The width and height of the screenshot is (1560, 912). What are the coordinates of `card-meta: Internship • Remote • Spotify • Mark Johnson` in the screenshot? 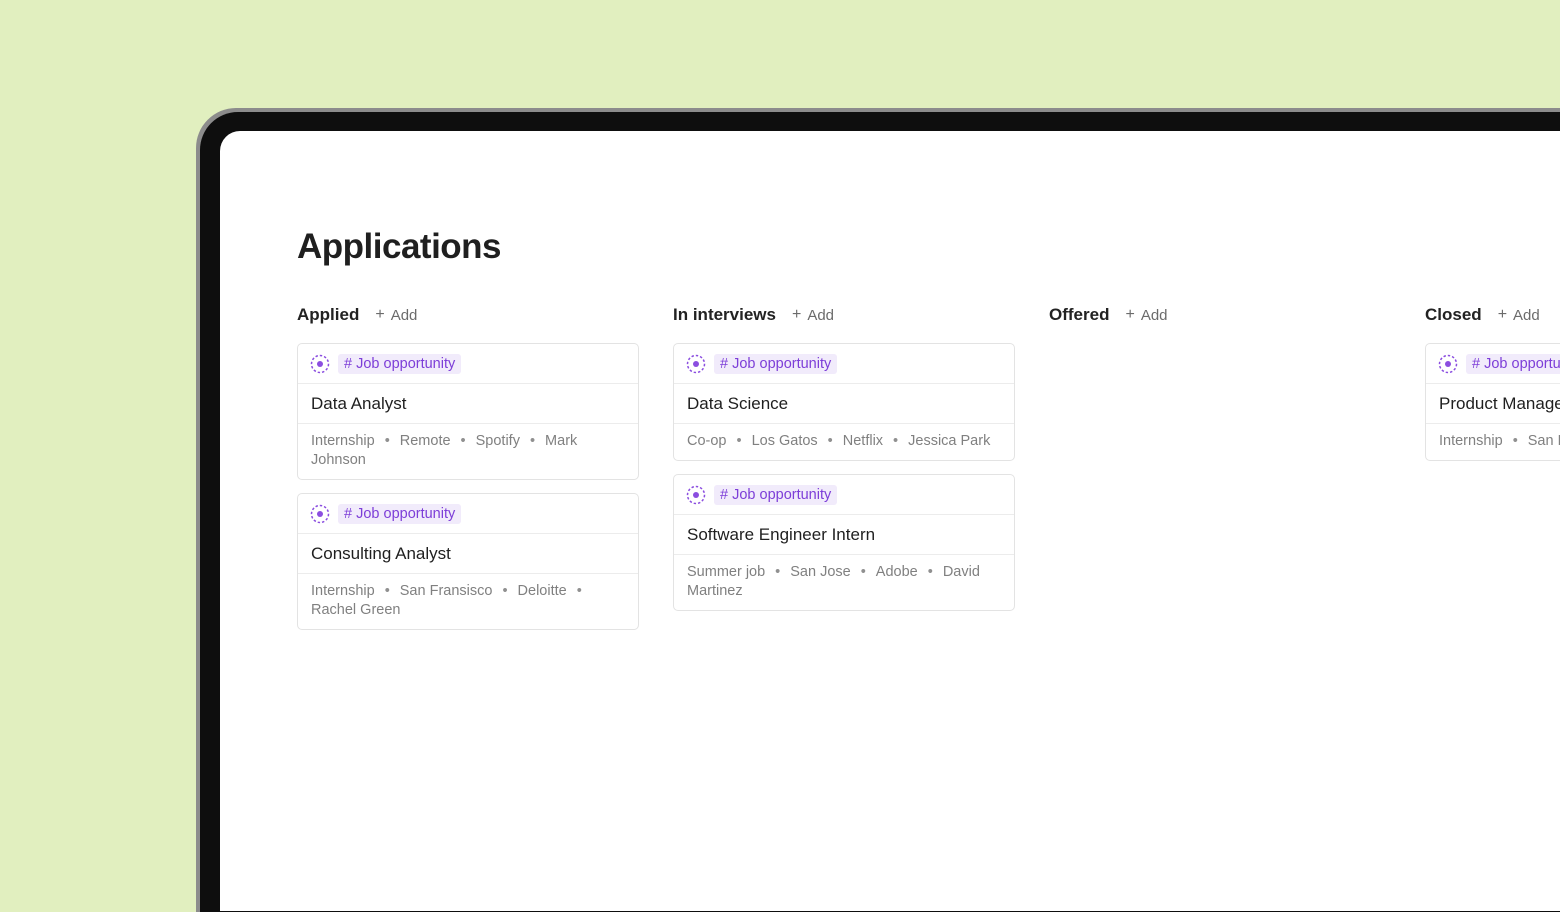 It's located at (468, 451).